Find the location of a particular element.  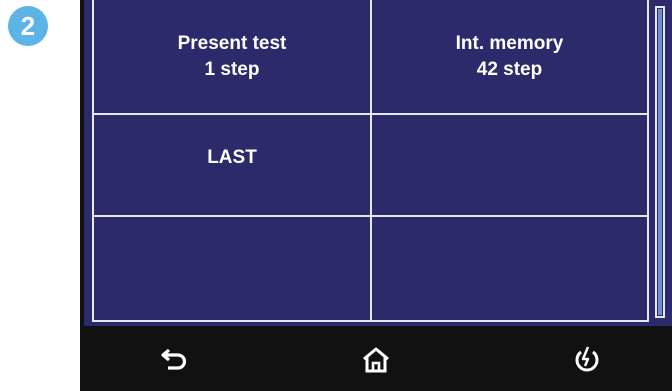

cell-label: Int. memory is located at coordinates (509, 43).